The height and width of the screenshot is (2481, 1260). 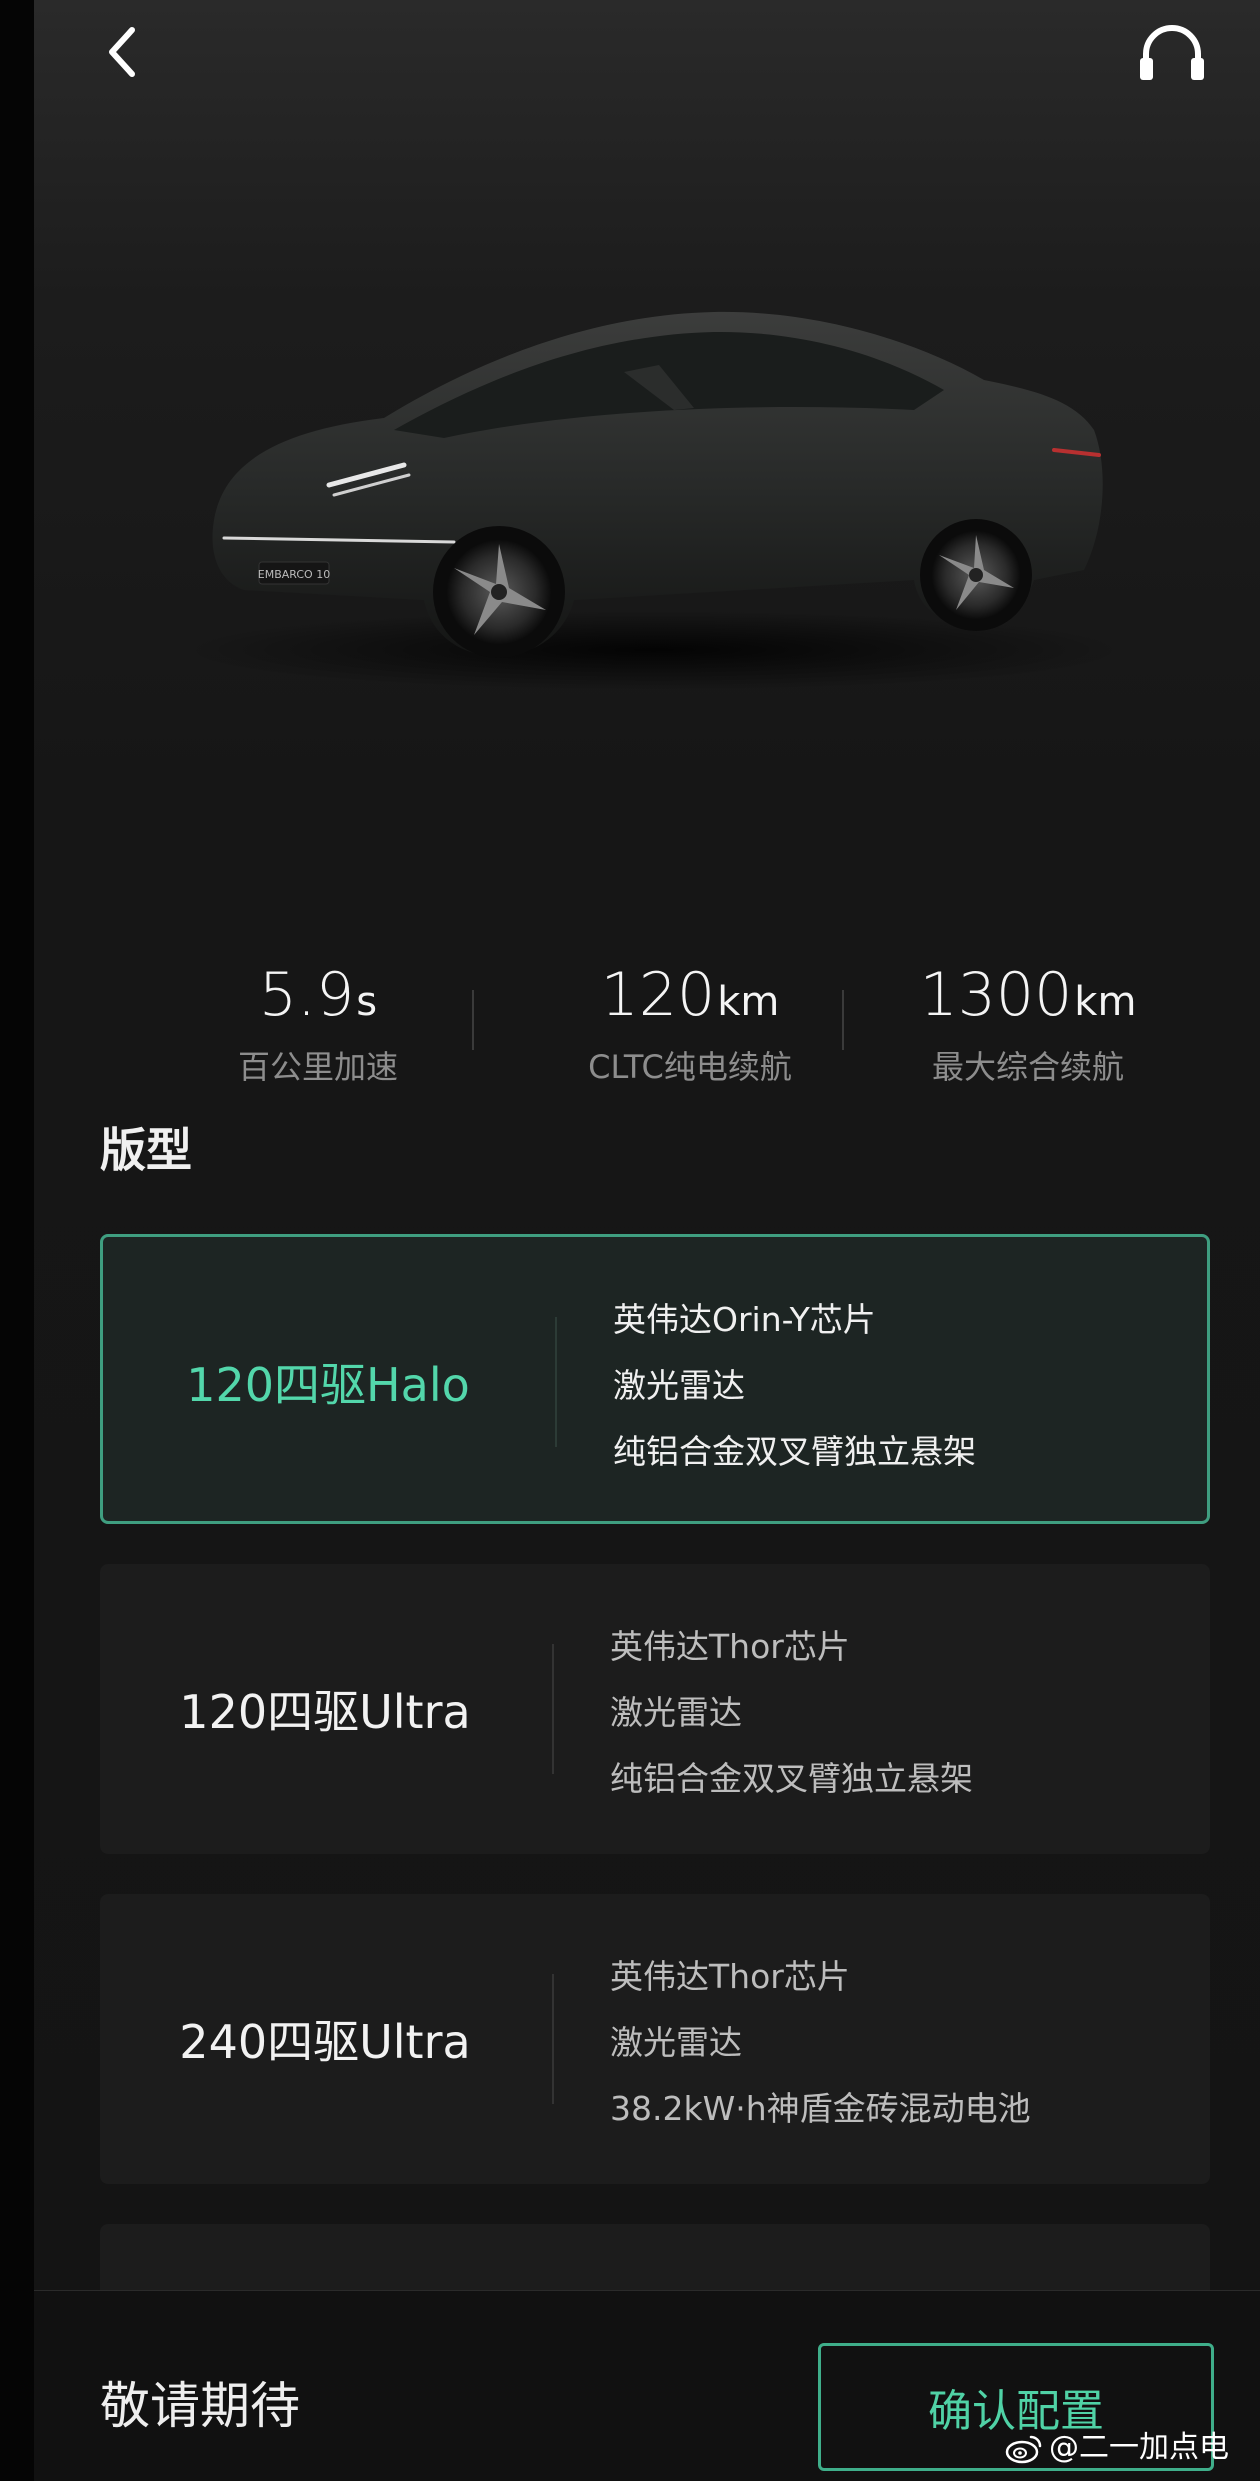 What do you see at coordinates (328, 1385) in the screenshot?
I see `trim-name: 120四驱Halo` at bounding box center [328, 1385].